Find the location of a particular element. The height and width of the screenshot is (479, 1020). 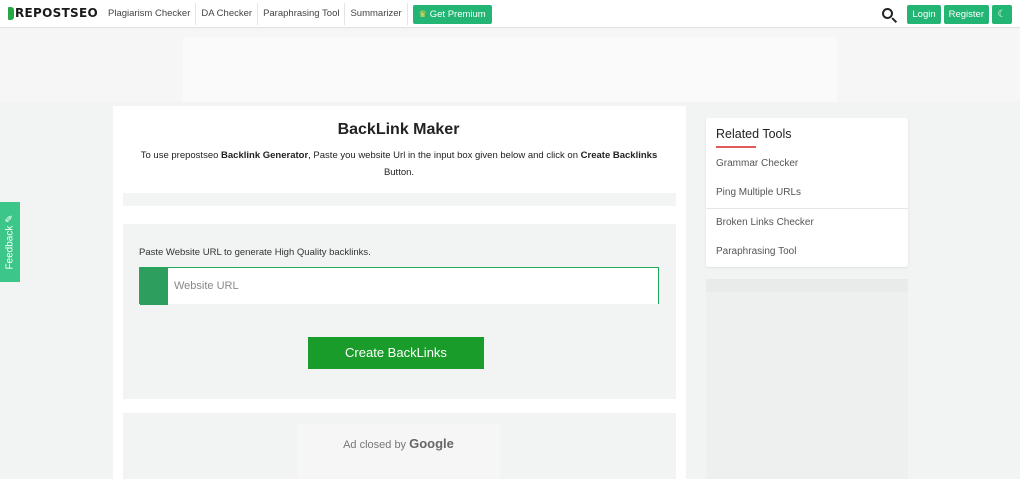

title-underline is located at coordinates (736, 147).